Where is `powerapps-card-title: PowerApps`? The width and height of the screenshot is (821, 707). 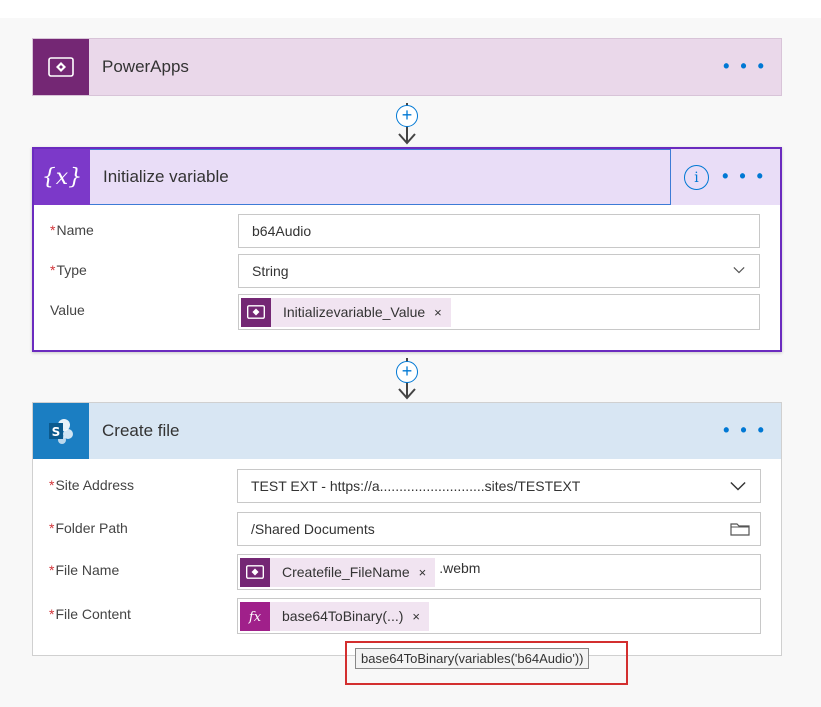
powerapps-card-title: PowerApps is located at coordinates (145, 66).